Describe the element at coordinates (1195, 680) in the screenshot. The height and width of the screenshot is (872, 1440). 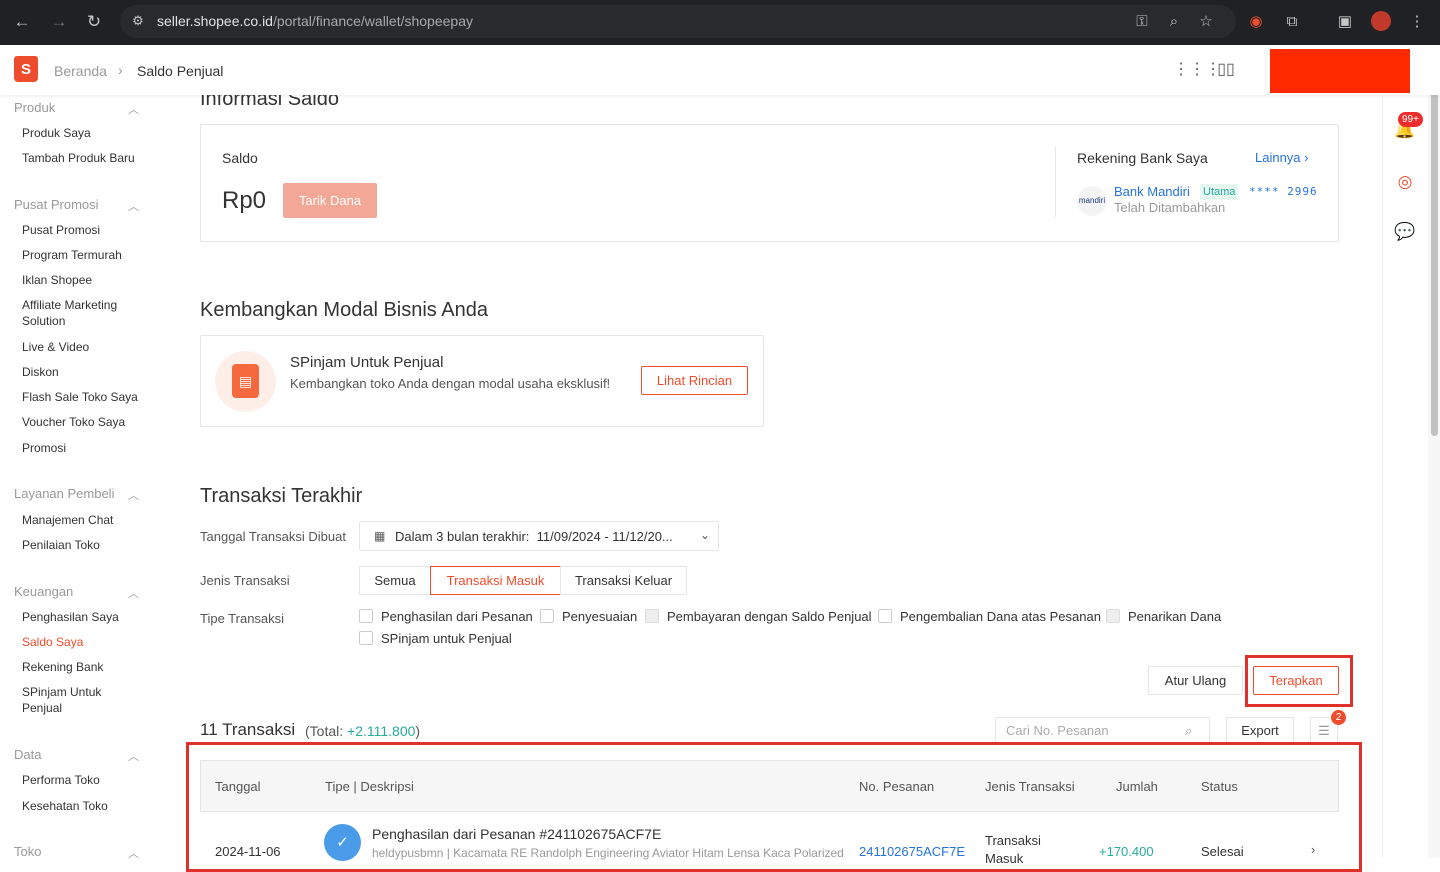
I see `reset-button: Atur Ulang` at that location.